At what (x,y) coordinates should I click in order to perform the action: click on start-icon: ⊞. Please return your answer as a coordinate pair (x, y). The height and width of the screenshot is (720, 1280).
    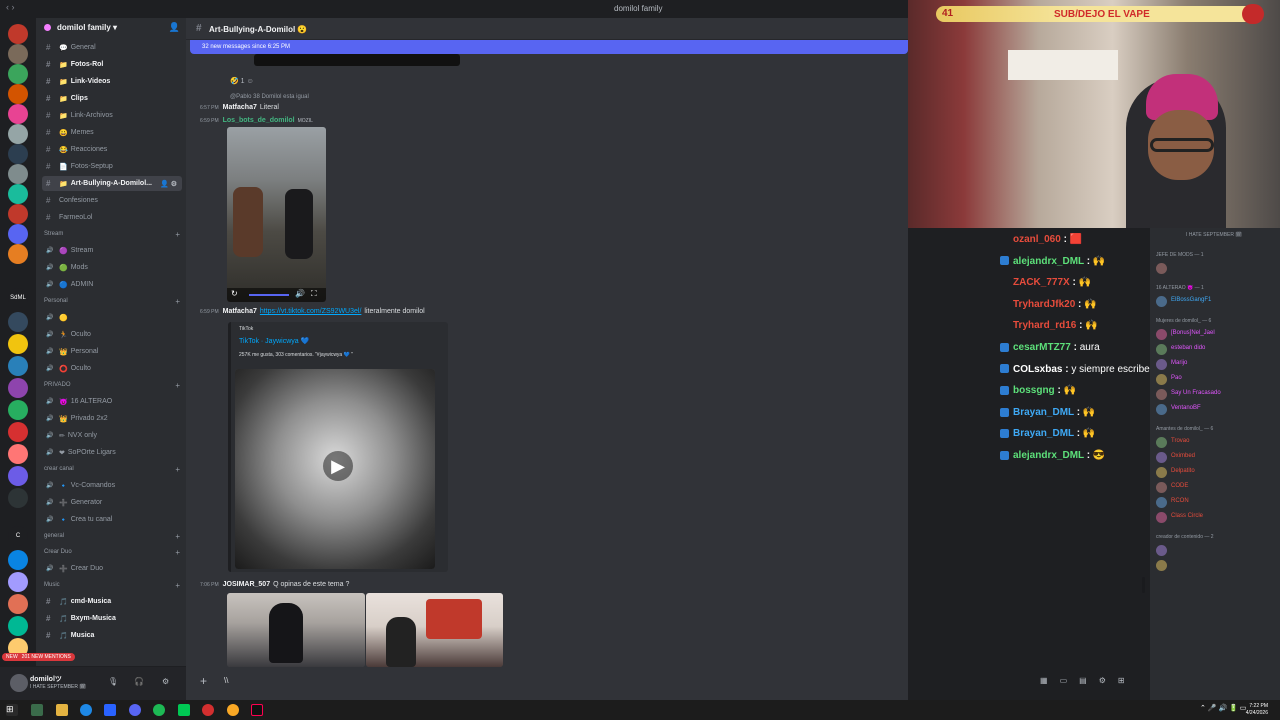
    Looking at the image, I should click on (12, 710).